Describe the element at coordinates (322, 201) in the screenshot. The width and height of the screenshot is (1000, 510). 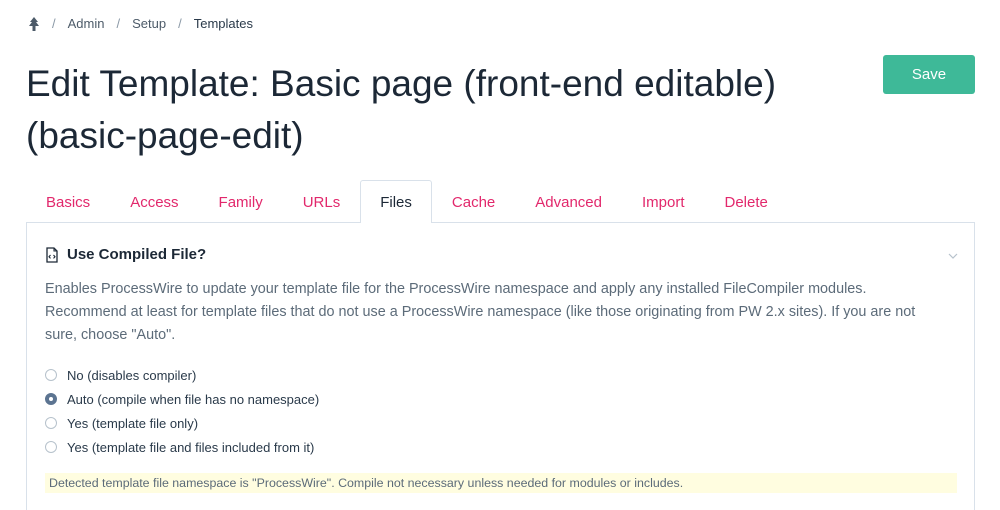
I see `tab-urls: URLs` at that location.